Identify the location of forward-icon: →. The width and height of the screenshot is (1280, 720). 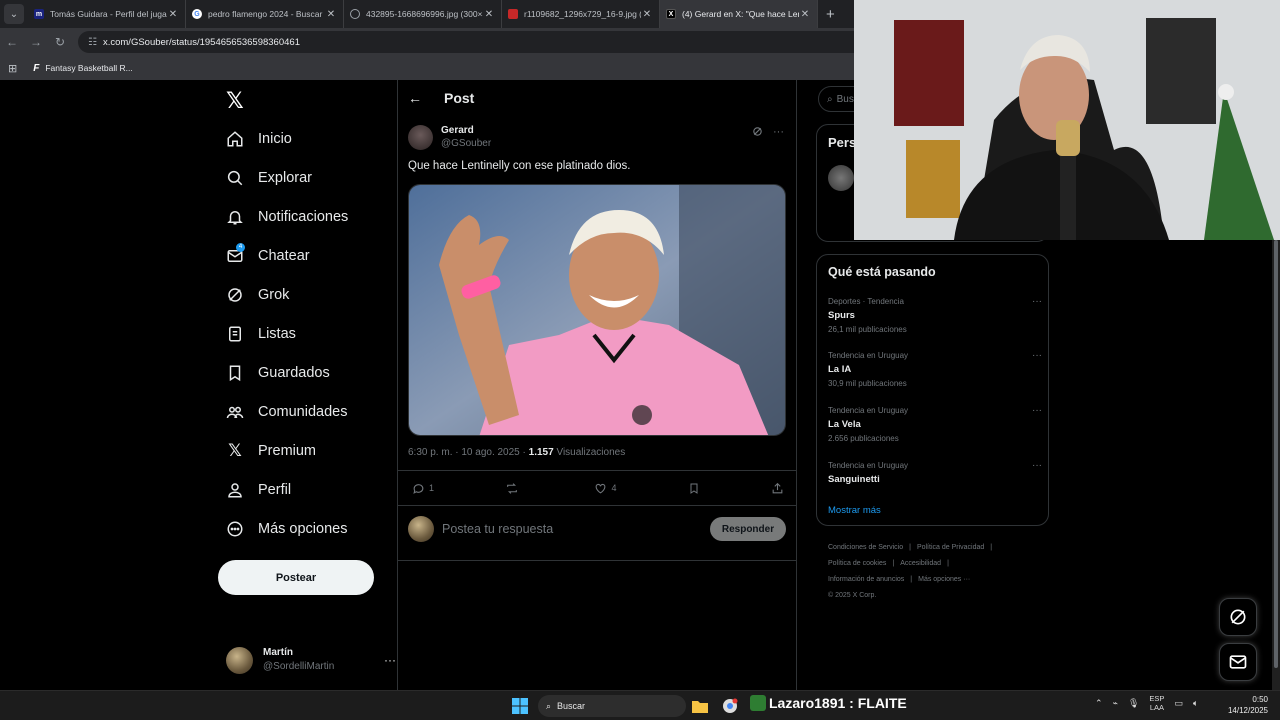
(36, 42).